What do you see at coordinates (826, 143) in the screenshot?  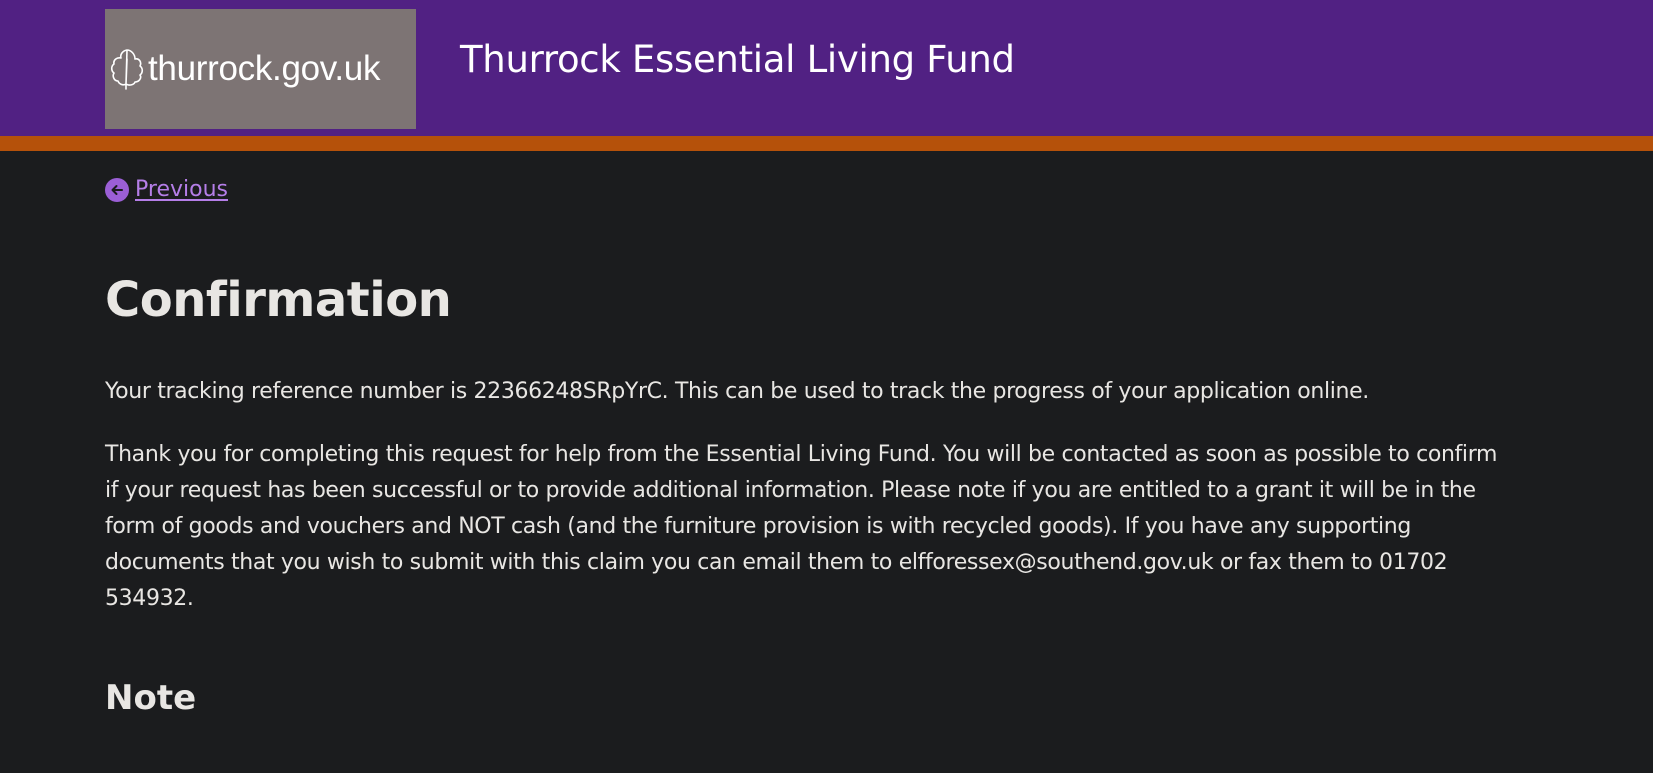 I see `header-accent-stripe` at bounding box center [826, 143].